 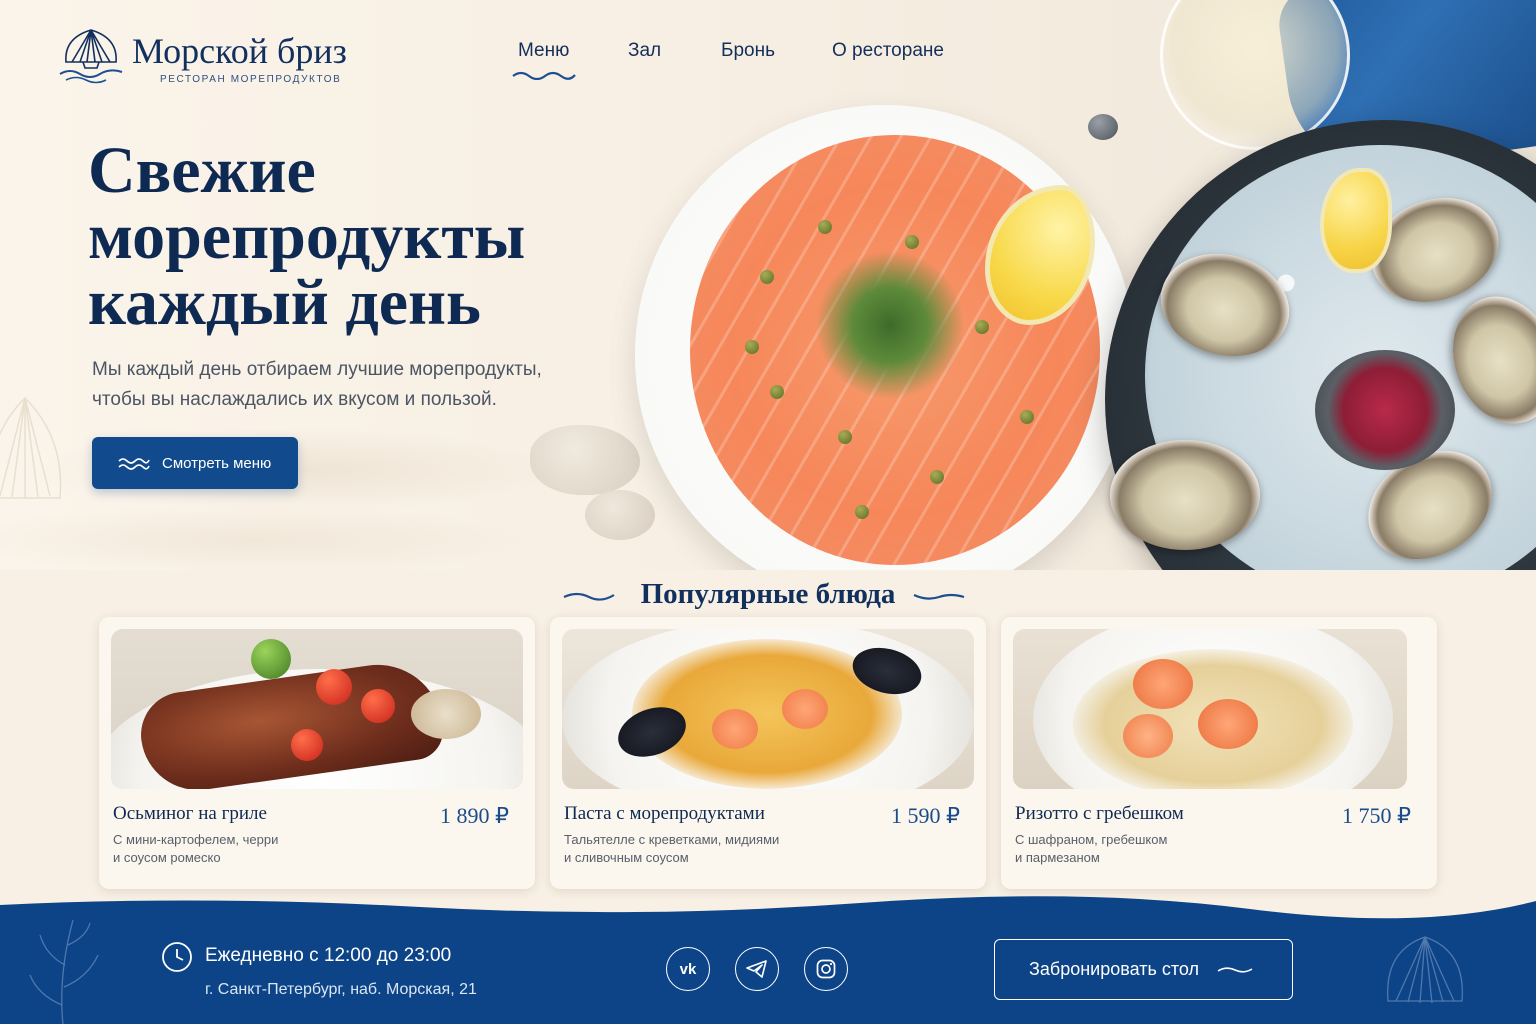 What do you see at coordinates (196, 839) in the screenshot?
I see `dish-description-line: С мини-картофелем, черри` at bounding box center [196, 839].